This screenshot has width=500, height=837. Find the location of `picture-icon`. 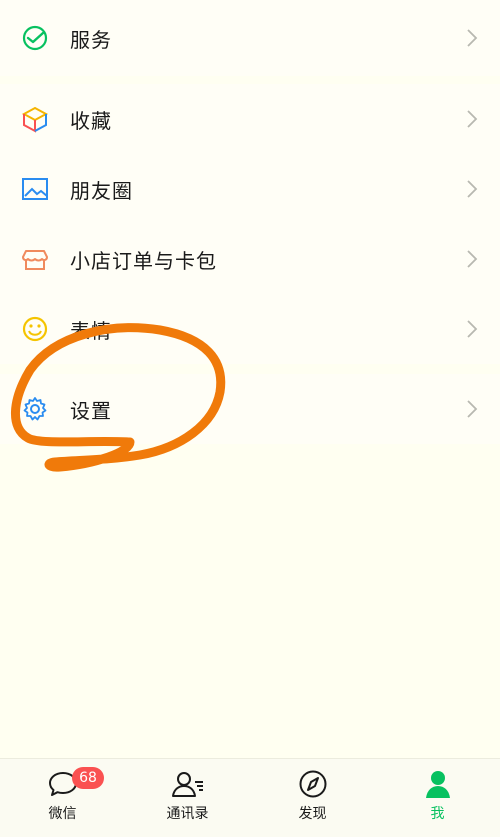

picture-icon is located at coordinates (35, 189).